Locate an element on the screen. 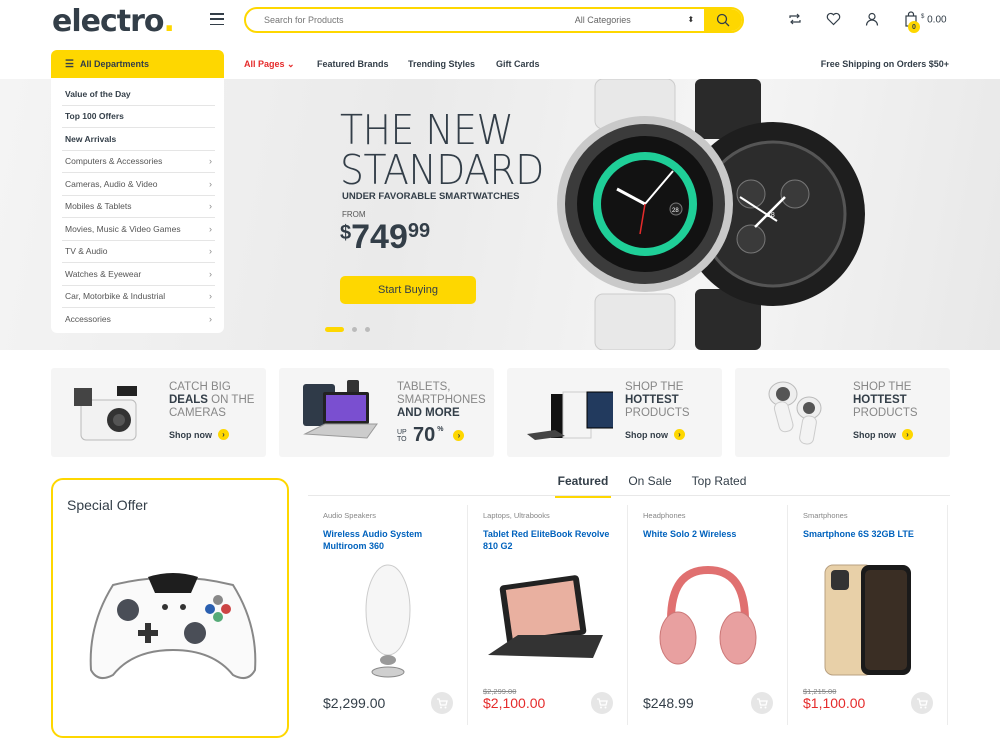  sidebar-item-top-100-offers: Top 100 Offers is located at coordinates (138, 117).